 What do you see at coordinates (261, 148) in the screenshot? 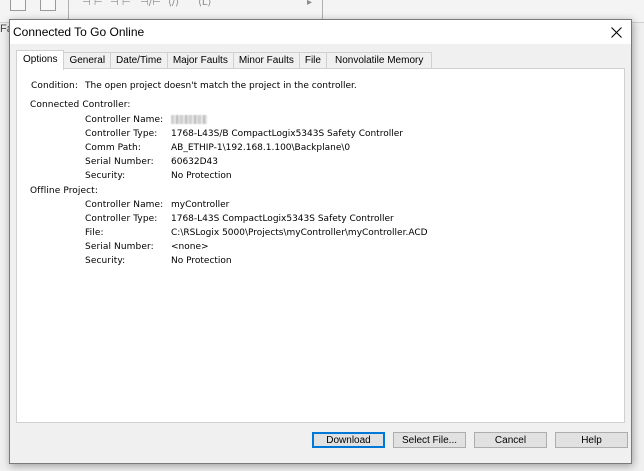
I see `comm-path-value: AB_ETHIP-1\192.168.1.100\Backplane\0` at bounding box center [261, 148].